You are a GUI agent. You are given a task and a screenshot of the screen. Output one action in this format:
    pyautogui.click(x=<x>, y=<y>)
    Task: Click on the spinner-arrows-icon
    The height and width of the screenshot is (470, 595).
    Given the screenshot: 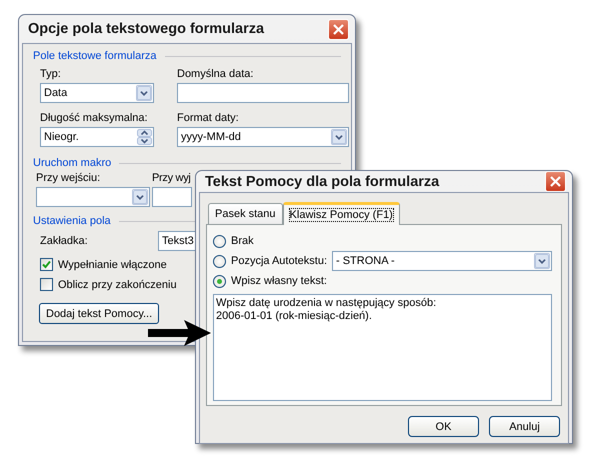 What is the action you would take?
    pyautogui.click(x=144, y=137)
    